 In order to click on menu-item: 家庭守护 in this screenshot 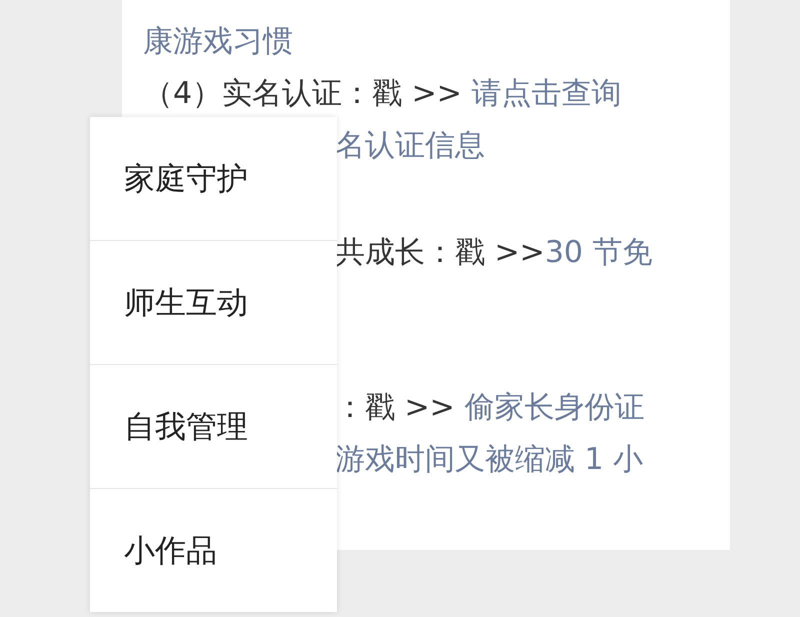, I will do `click(213, 178)`.